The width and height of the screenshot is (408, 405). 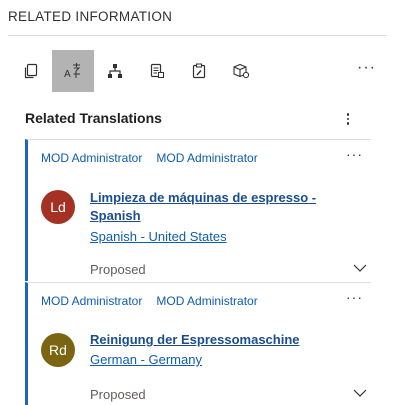 I want to click on translations-tab-button: A, so click(x=73, y=71).